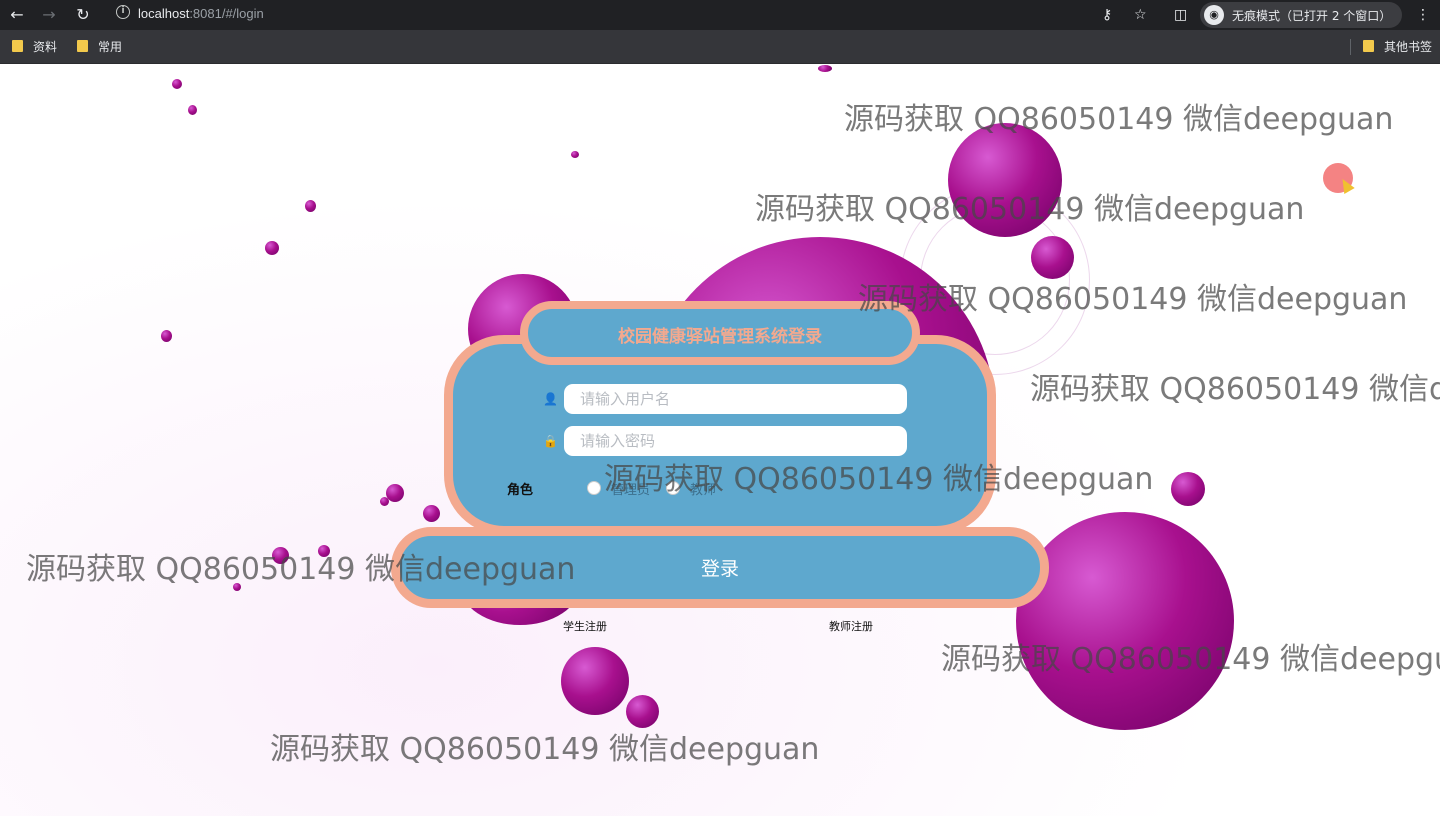  I want to click on role-label: 角色, so click(520, 490).